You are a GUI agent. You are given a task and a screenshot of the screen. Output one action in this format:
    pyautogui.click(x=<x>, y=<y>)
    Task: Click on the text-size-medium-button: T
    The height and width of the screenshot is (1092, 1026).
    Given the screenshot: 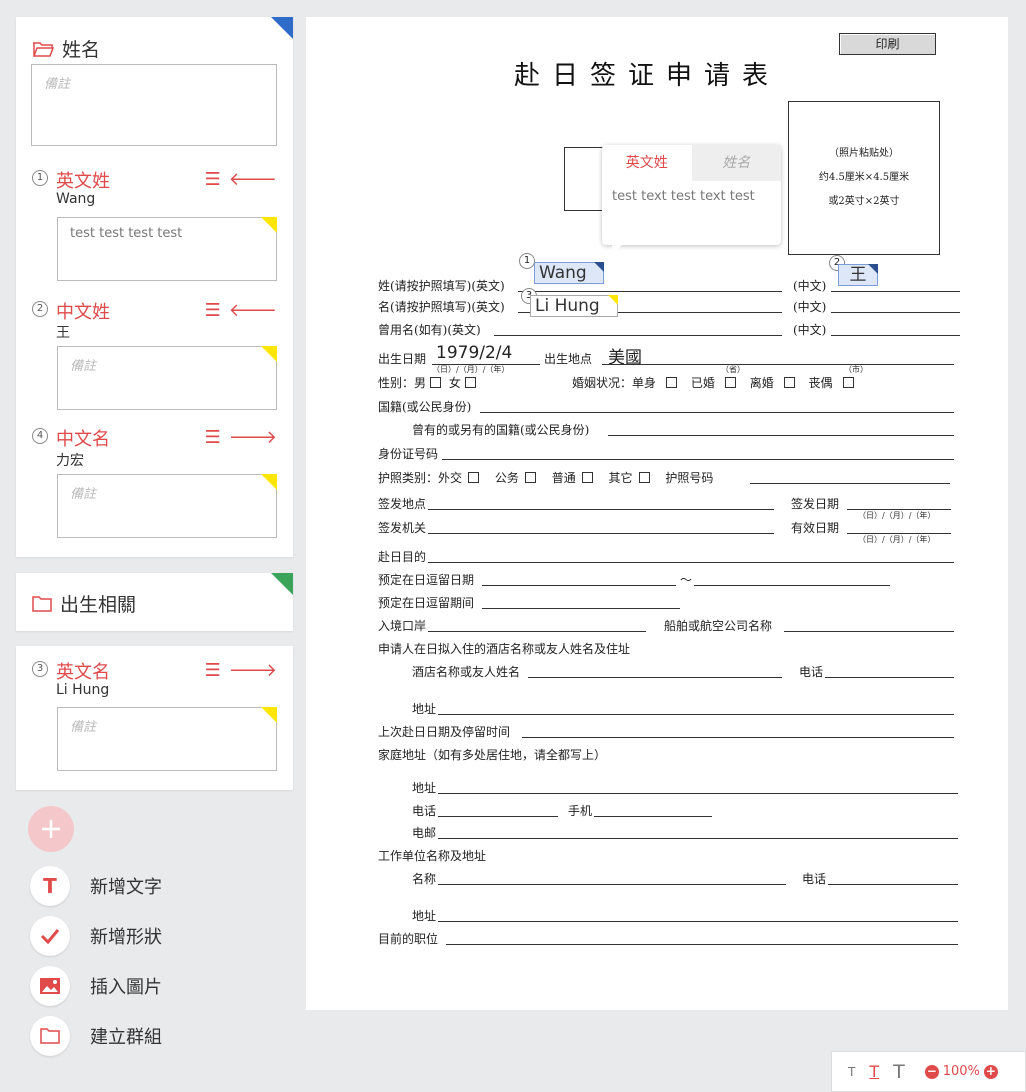 What is the action you would take?
    pyautogui.click(x=874, y=1071)
    